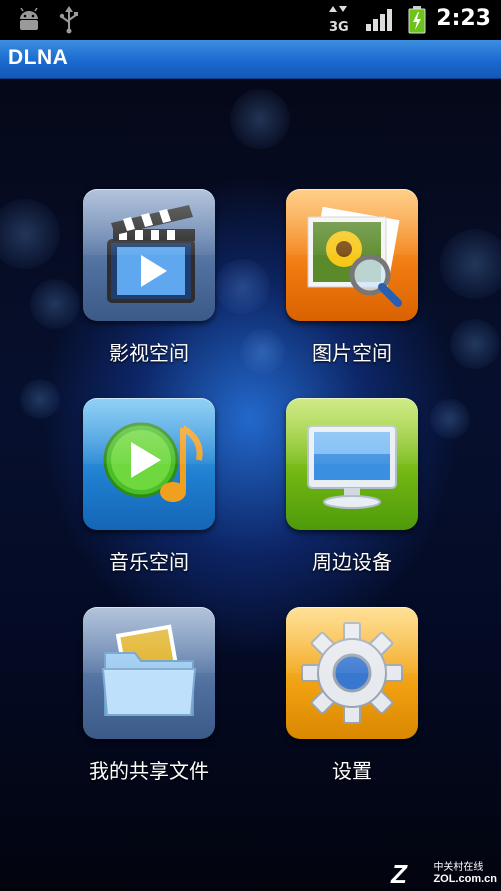 This screenshot has width=501, height=891. I want to click on music-space-tile, so click(149, 464).